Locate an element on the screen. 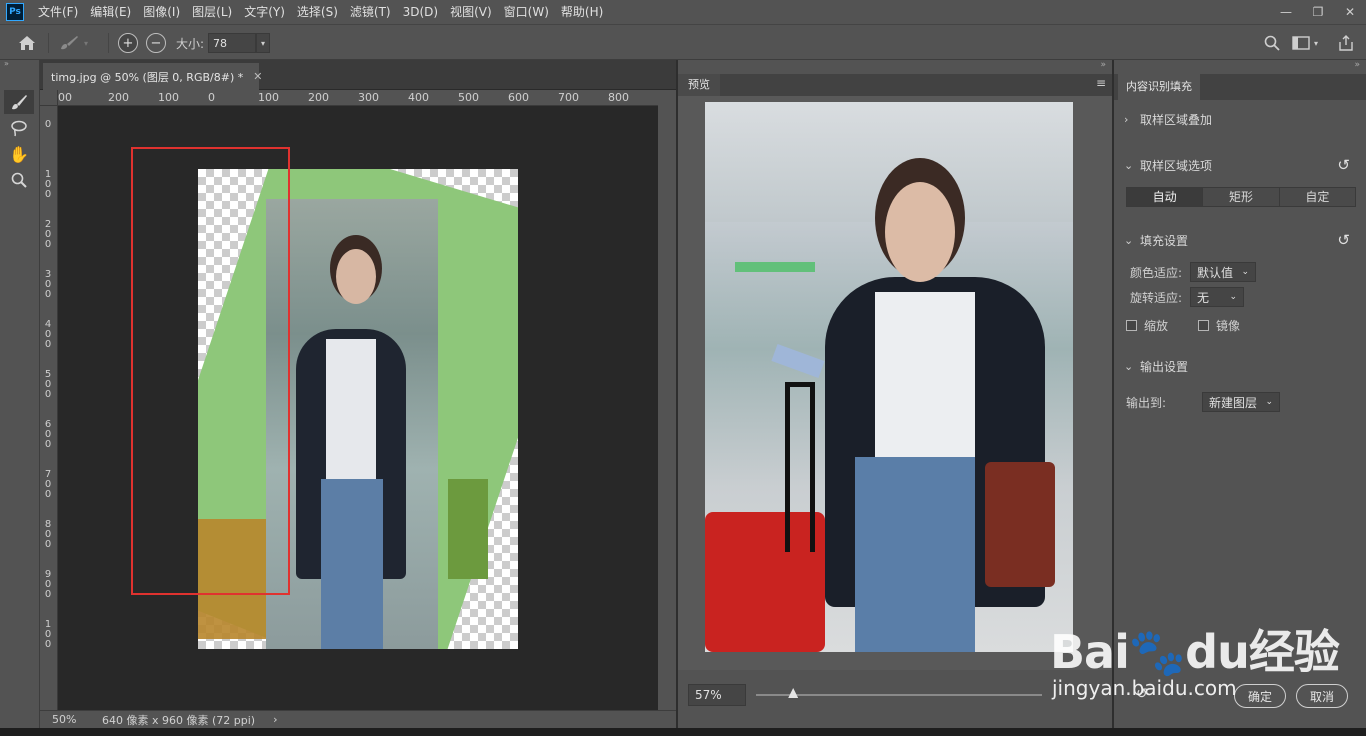 The width and height of the screenshot is (1366, 736). document-tab: timg.jpg @ 50% (图层 0, RGB/8#) * ✕ is located at coordinates (152, 76).